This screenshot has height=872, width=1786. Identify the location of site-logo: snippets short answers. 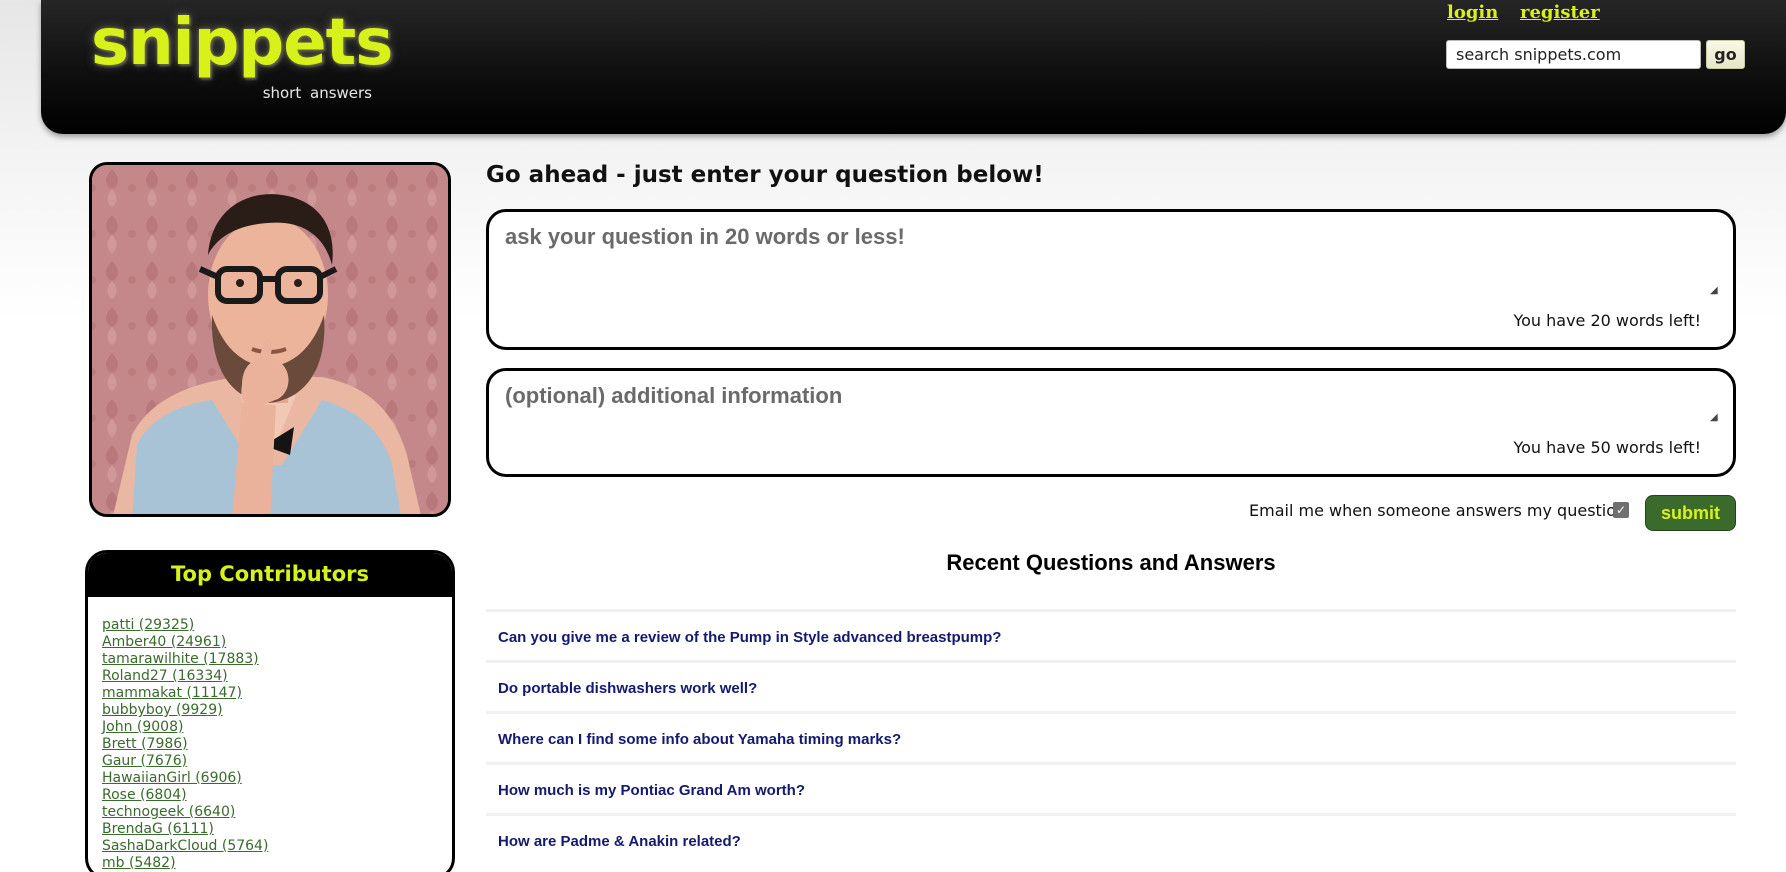
(240, 57).